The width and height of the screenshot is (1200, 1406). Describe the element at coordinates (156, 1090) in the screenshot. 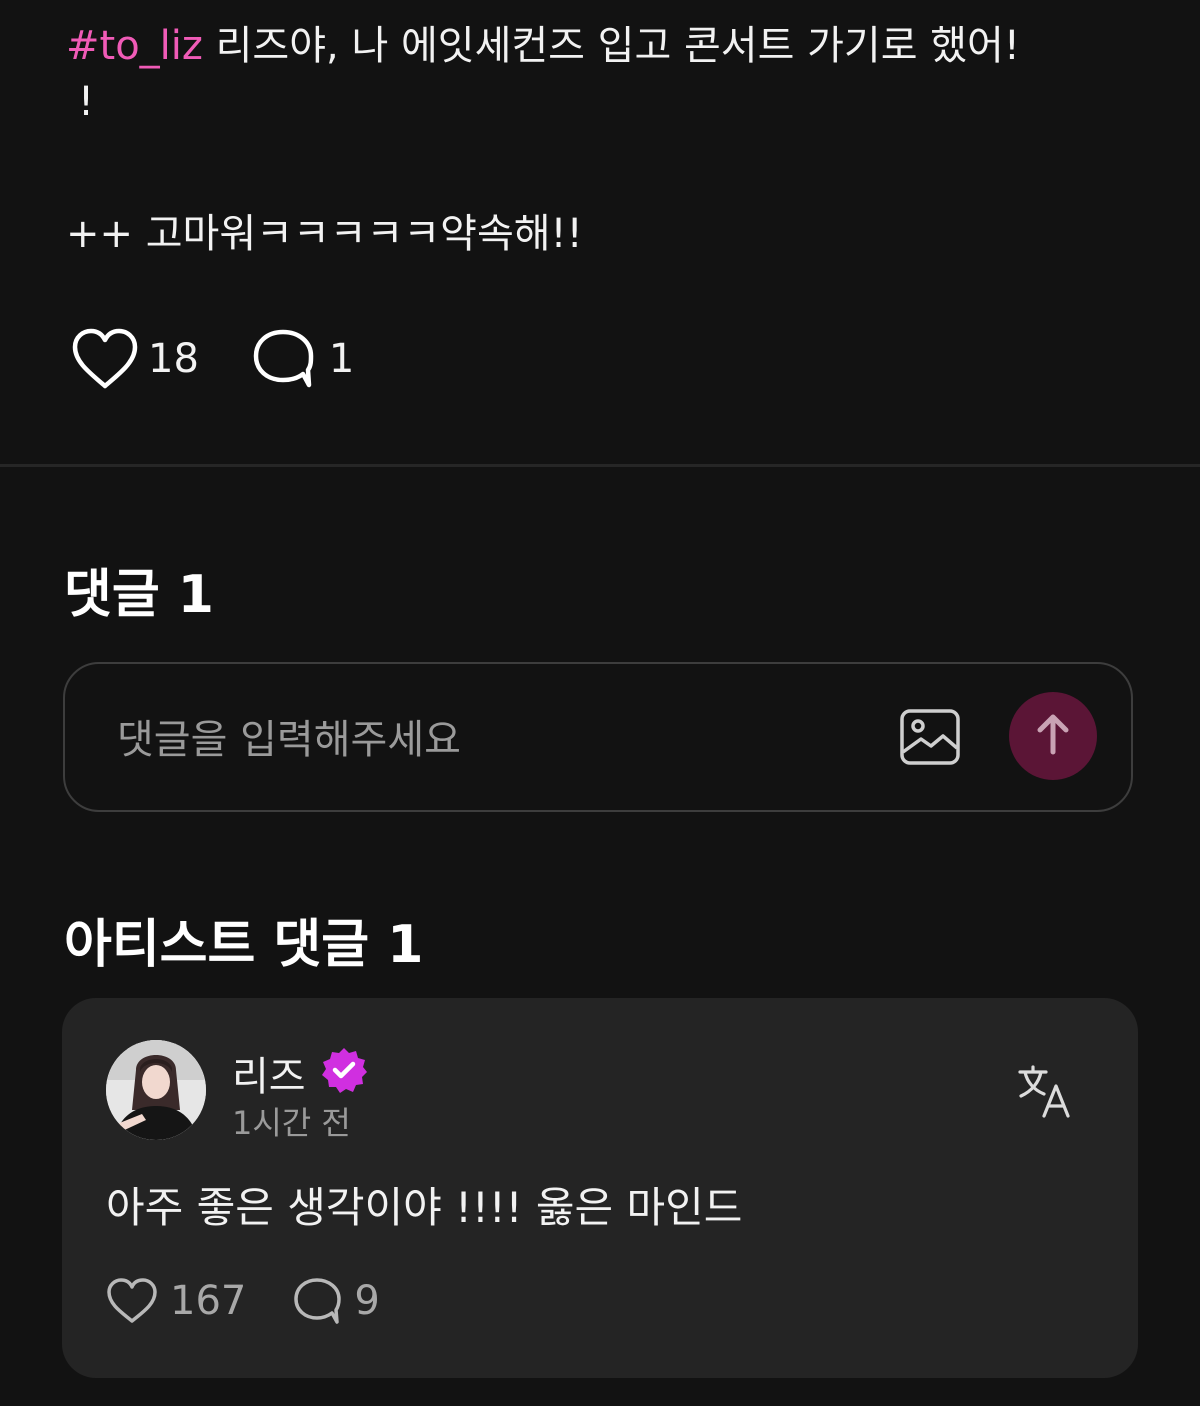

I see `avatar` at that location.